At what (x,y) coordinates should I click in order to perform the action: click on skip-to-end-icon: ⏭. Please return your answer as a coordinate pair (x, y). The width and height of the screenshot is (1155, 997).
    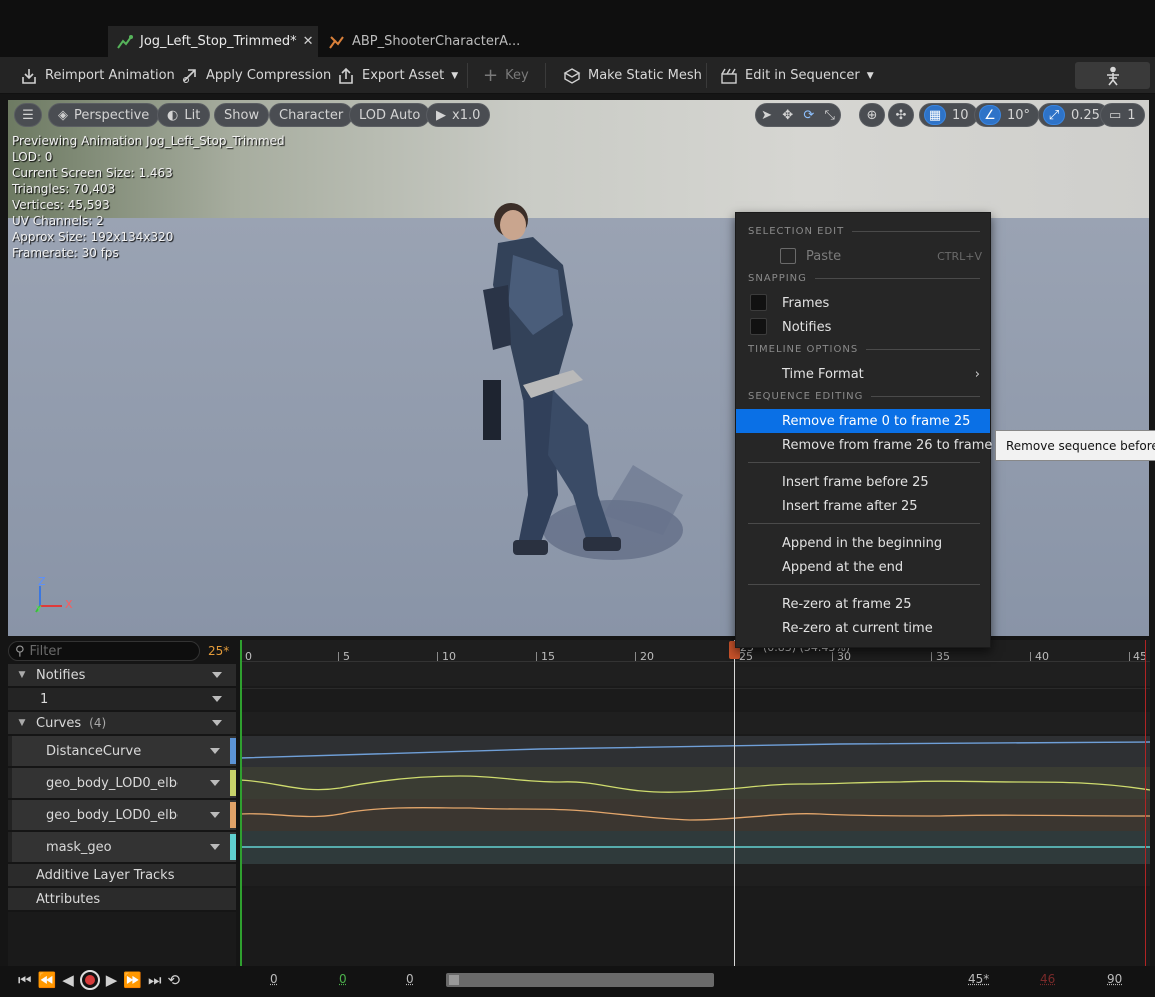
    Looking at the image, I should click on (155, 980).